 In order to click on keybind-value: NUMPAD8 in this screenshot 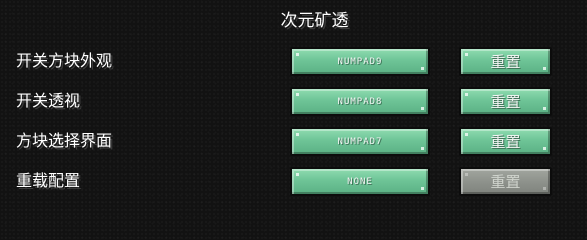, I will do `click(360, 101)`.